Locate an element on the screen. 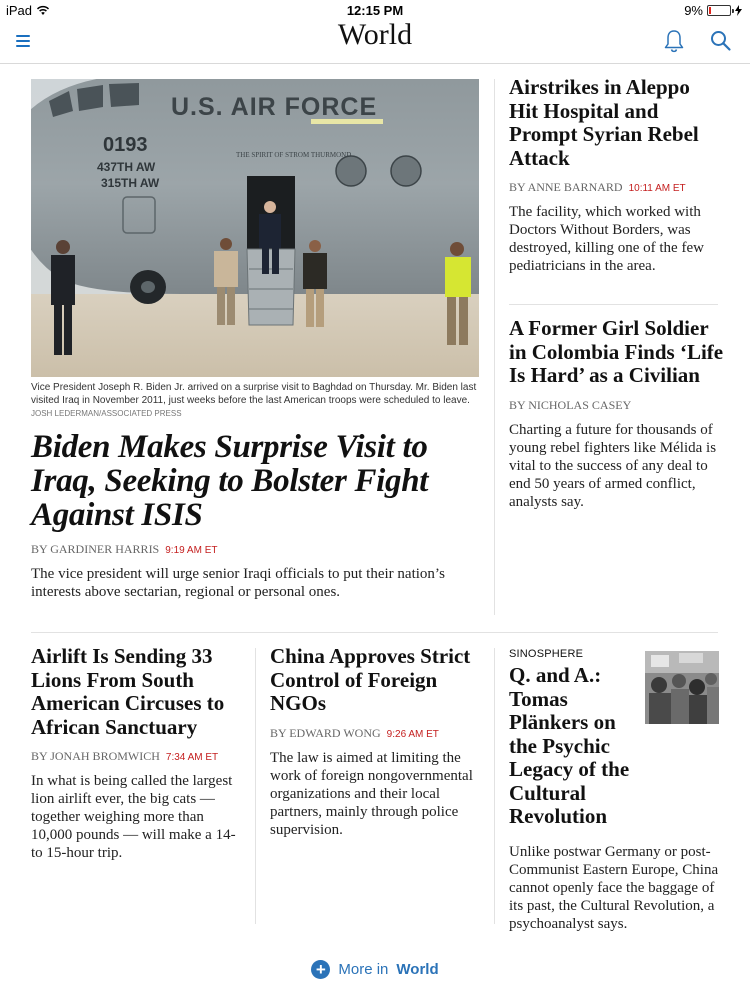  nav-bar: World is located at coordinates (375, 42).